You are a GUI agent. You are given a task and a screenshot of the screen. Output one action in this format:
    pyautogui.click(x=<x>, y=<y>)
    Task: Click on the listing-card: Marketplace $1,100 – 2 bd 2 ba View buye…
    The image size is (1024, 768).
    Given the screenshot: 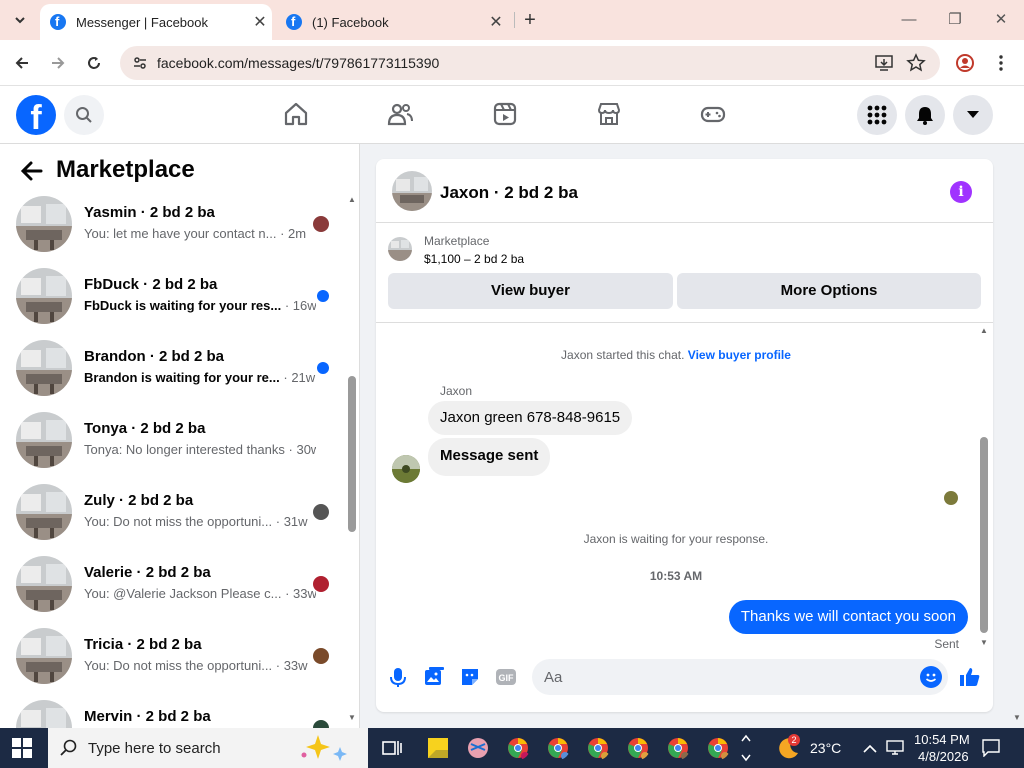 What is the action you would take?
    pyautogui.click(x=684, y=273)
    